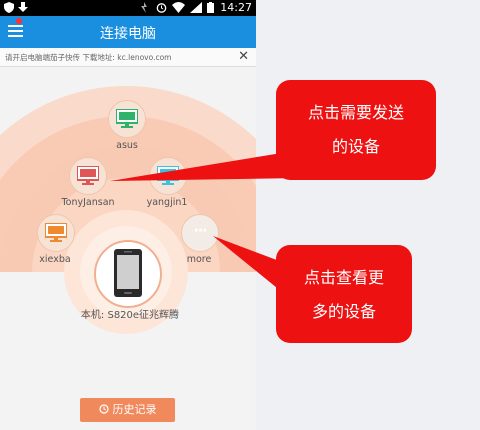 The height and width of the screenshot is (430, 480). Describe the element at coordinates (355, 112) in the screenshot. I see `callout-send-line1: 点击需要发送` at that location.